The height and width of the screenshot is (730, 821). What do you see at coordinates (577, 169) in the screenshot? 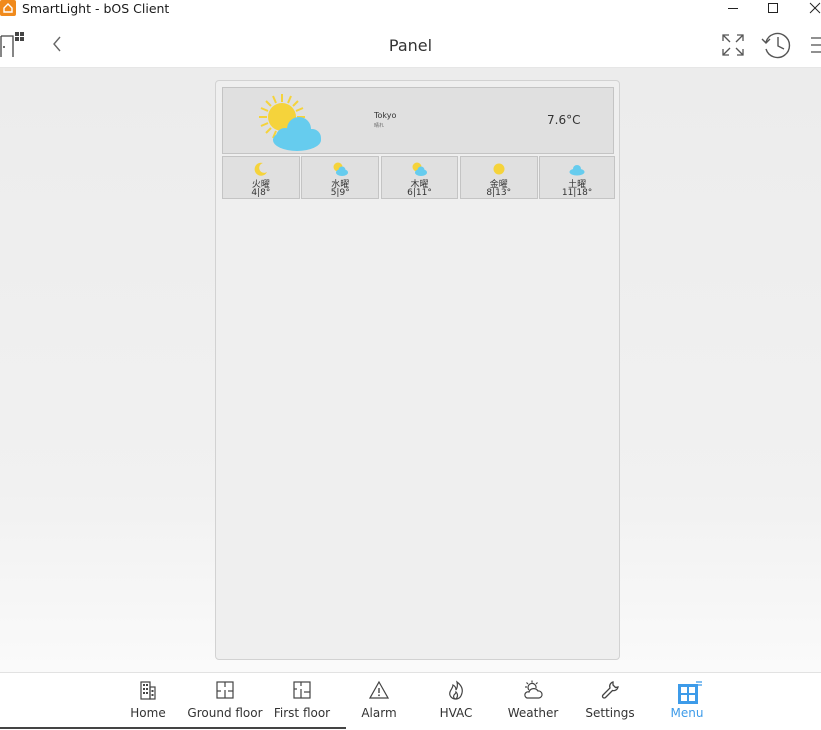
I see `cloud-icon` at bounding box center [577, 169].